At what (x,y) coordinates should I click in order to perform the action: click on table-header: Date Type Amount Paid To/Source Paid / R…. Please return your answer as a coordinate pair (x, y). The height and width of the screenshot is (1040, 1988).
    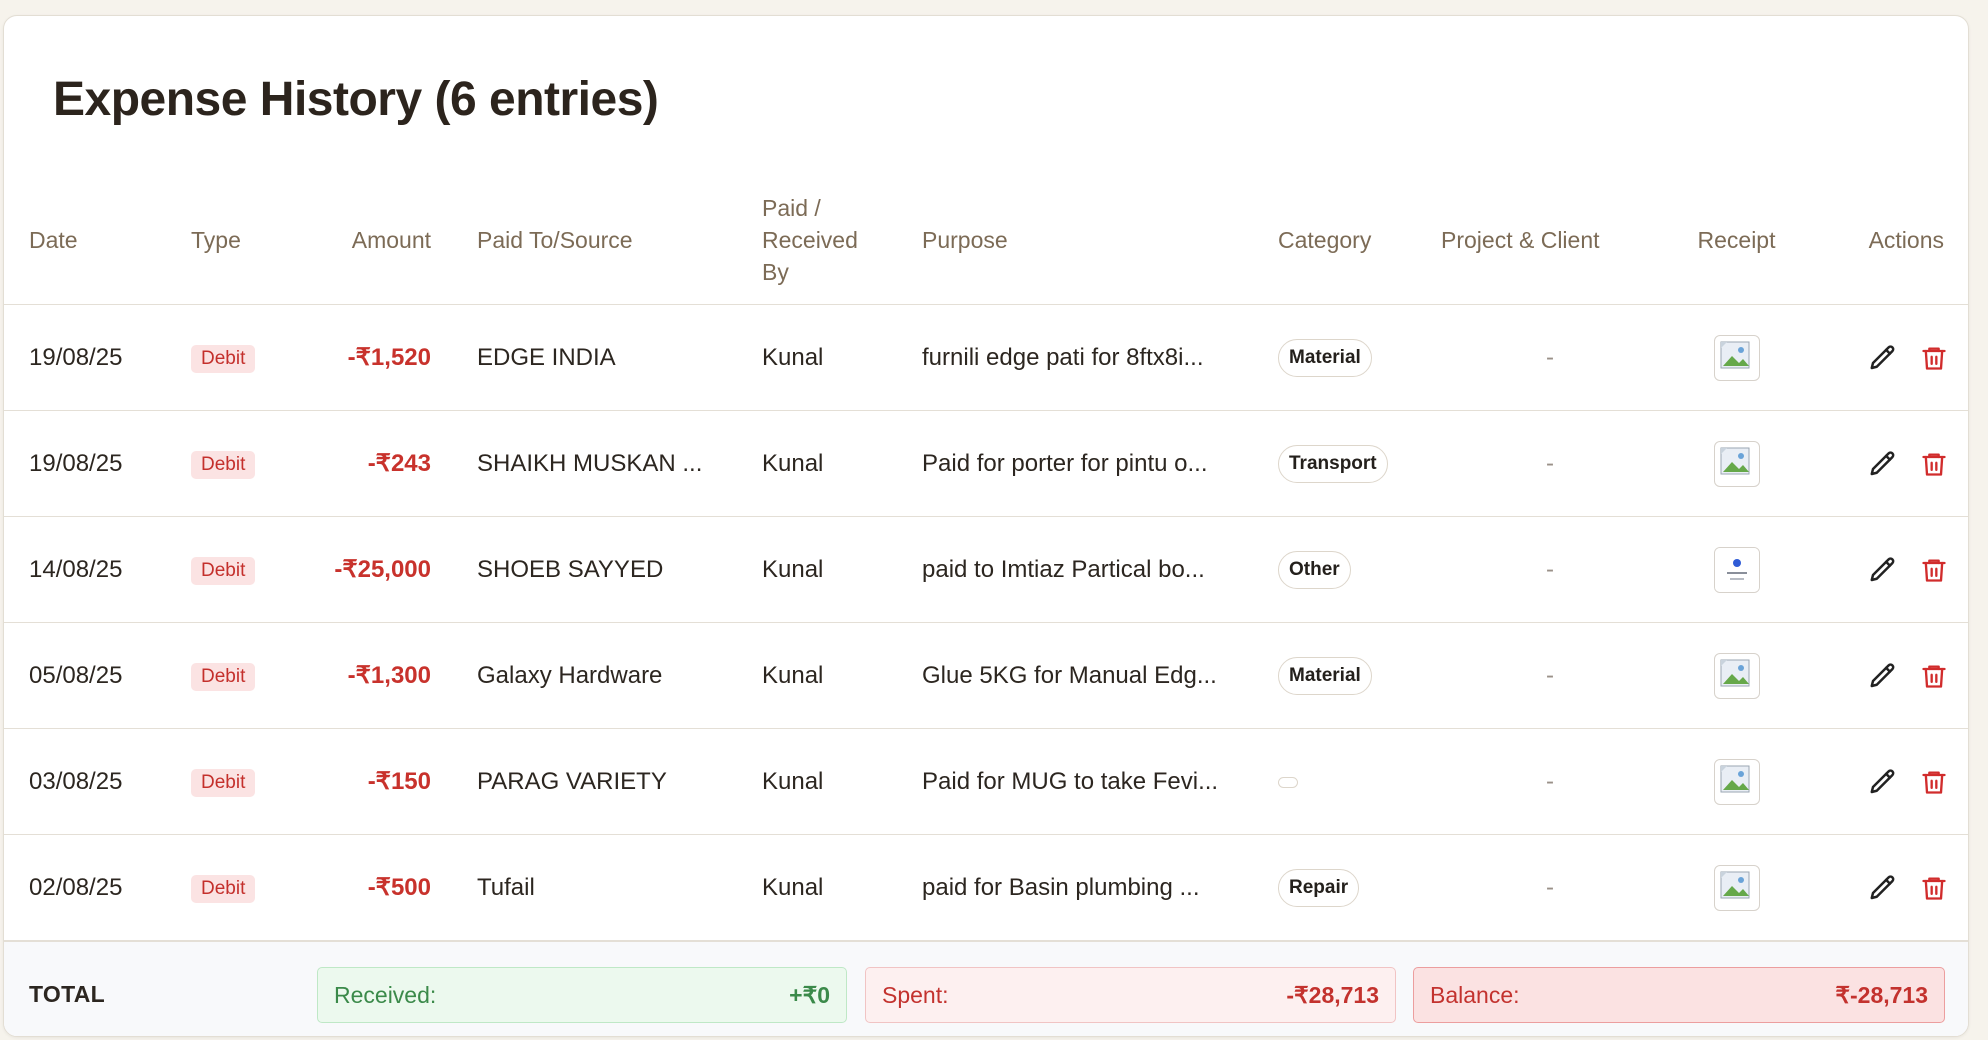
    Looking at the image, I should click on (986, 240).